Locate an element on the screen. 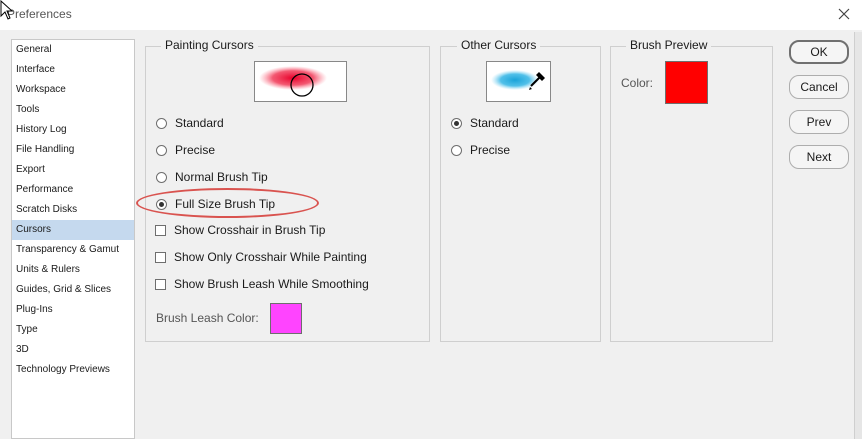 The height and width of the screenshot is (439, 862). other-cursors-legend: Other Cursors is located at coordinates (499, 45).